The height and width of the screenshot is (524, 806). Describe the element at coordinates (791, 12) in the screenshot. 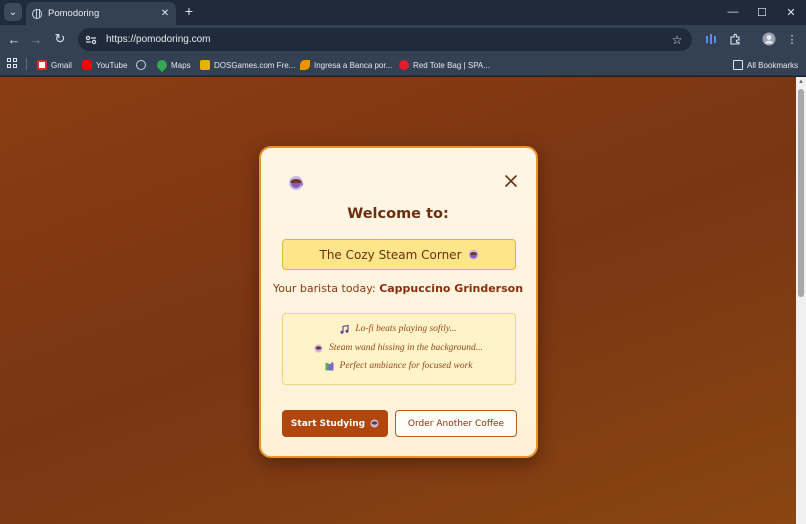

I see `window-close-button: ✕` at that location.